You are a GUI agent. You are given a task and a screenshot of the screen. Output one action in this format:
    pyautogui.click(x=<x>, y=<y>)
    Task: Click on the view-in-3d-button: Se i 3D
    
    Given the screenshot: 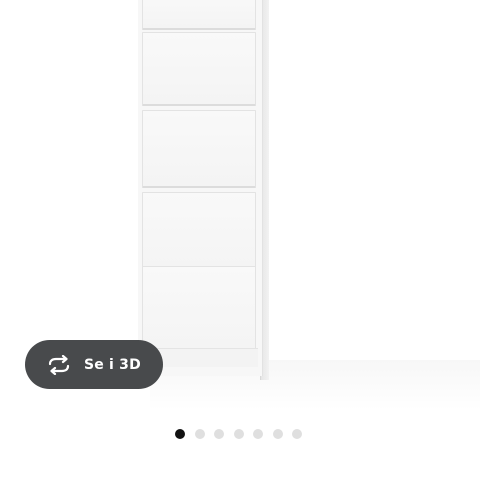 What is the action you would take?
    pyautogui.click(x=94, y=364)
    